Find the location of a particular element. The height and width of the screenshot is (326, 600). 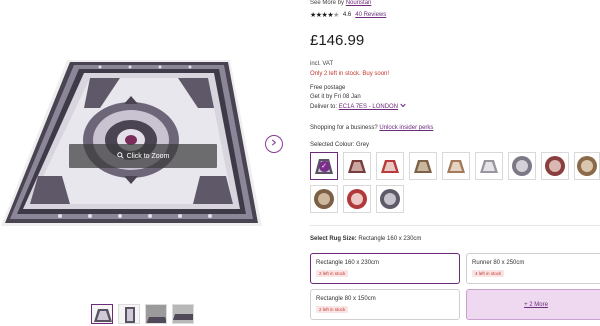

size-option-name: Rectangle 160 x 230cm is located at coordinates (348, 263).